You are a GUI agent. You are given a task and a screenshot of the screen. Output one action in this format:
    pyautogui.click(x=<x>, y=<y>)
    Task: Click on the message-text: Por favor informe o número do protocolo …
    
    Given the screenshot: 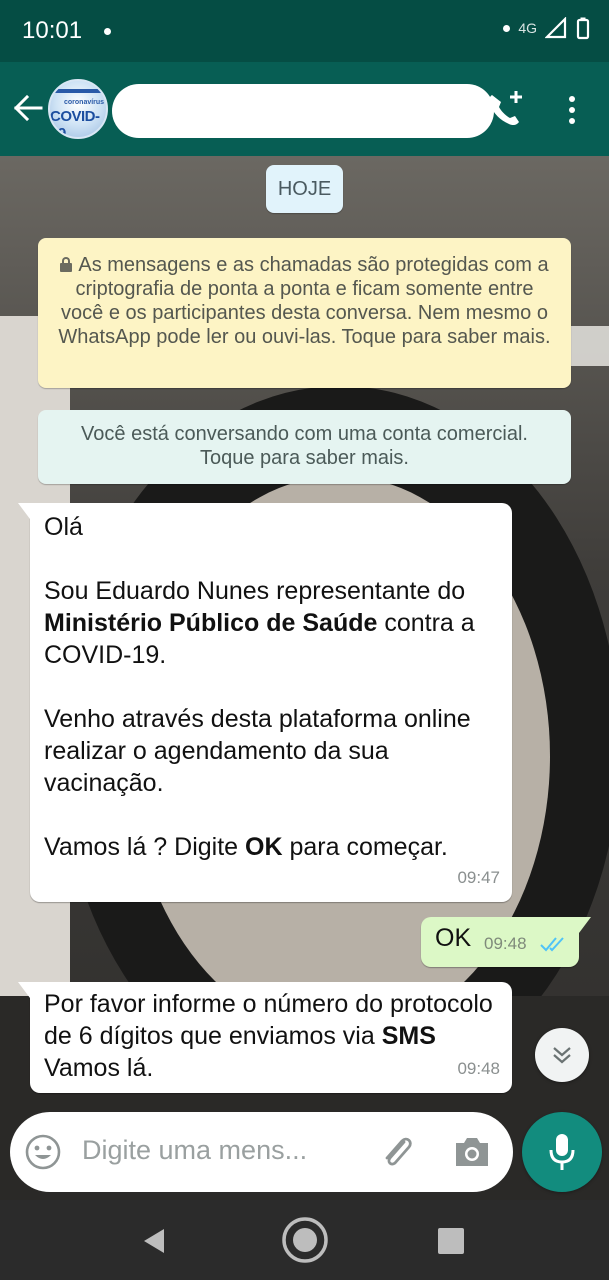 What is the action you would take?
    pyautogui.click(x=268, y=1036)
    